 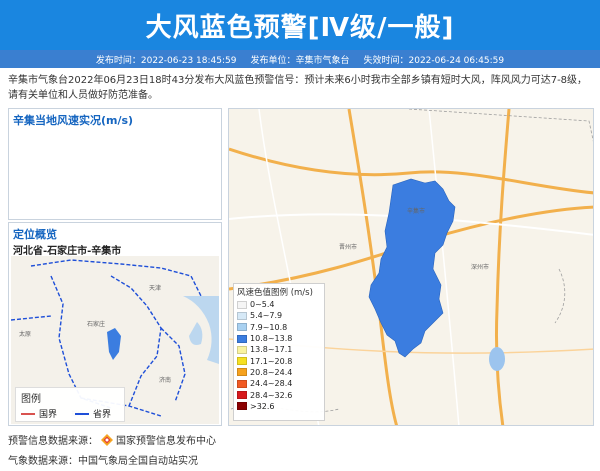 I want to click on wind-legend-item: 24.4~28.4, so click(x=279, y=383).